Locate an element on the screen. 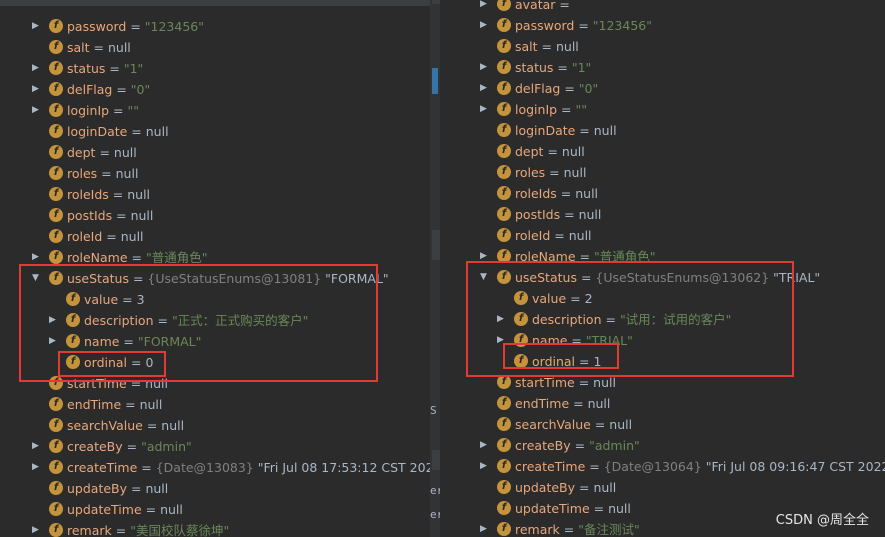 Image resolution: width=885 pixels, height=537 pixels. variable-text: remark = "备注测试" is located at coordinates (577, 528).